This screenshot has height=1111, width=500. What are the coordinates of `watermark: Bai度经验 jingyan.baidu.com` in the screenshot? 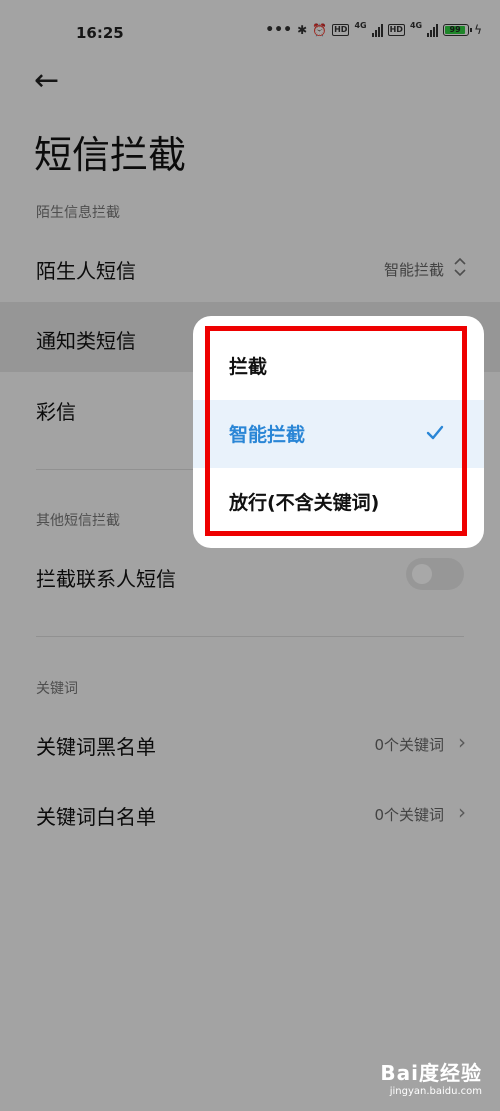 It's located at (431, 1077).